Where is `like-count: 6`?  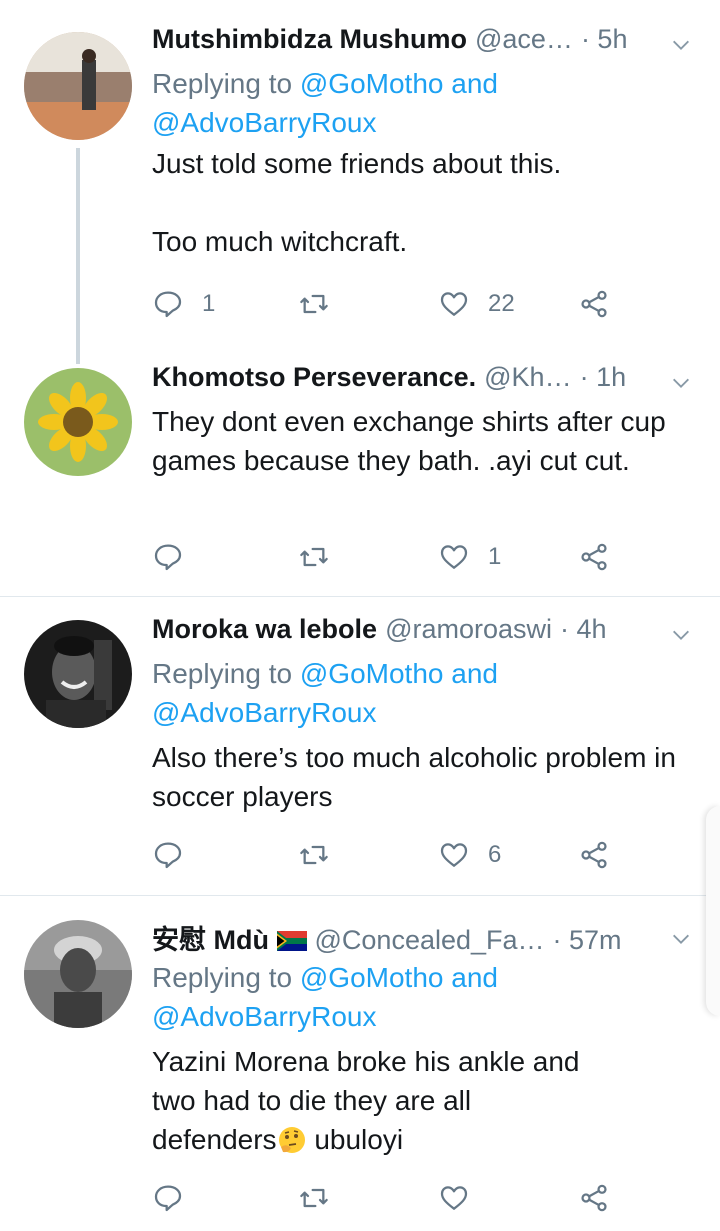
like-count: 6 is located at coordinates (495, 854).